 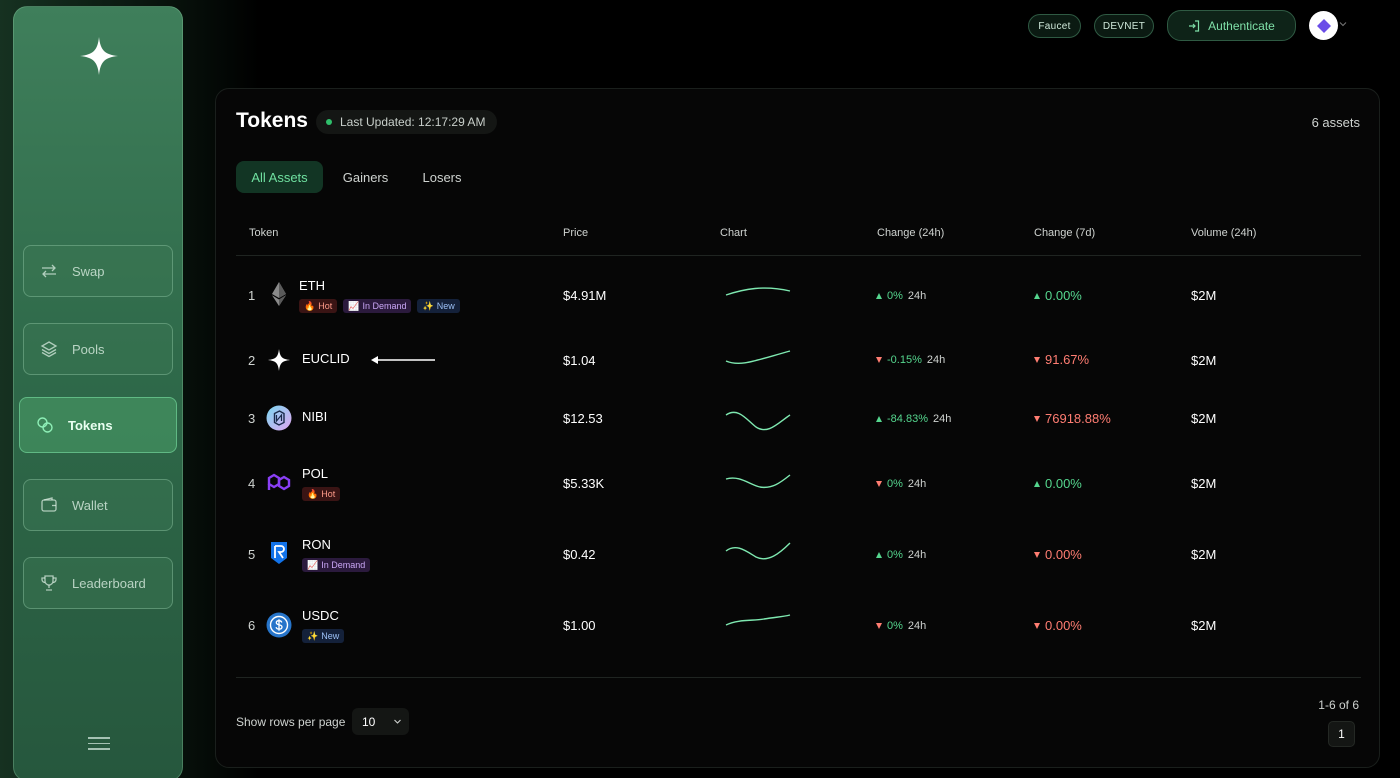 I want to click on footer-divider, so click(x=798, y=677).